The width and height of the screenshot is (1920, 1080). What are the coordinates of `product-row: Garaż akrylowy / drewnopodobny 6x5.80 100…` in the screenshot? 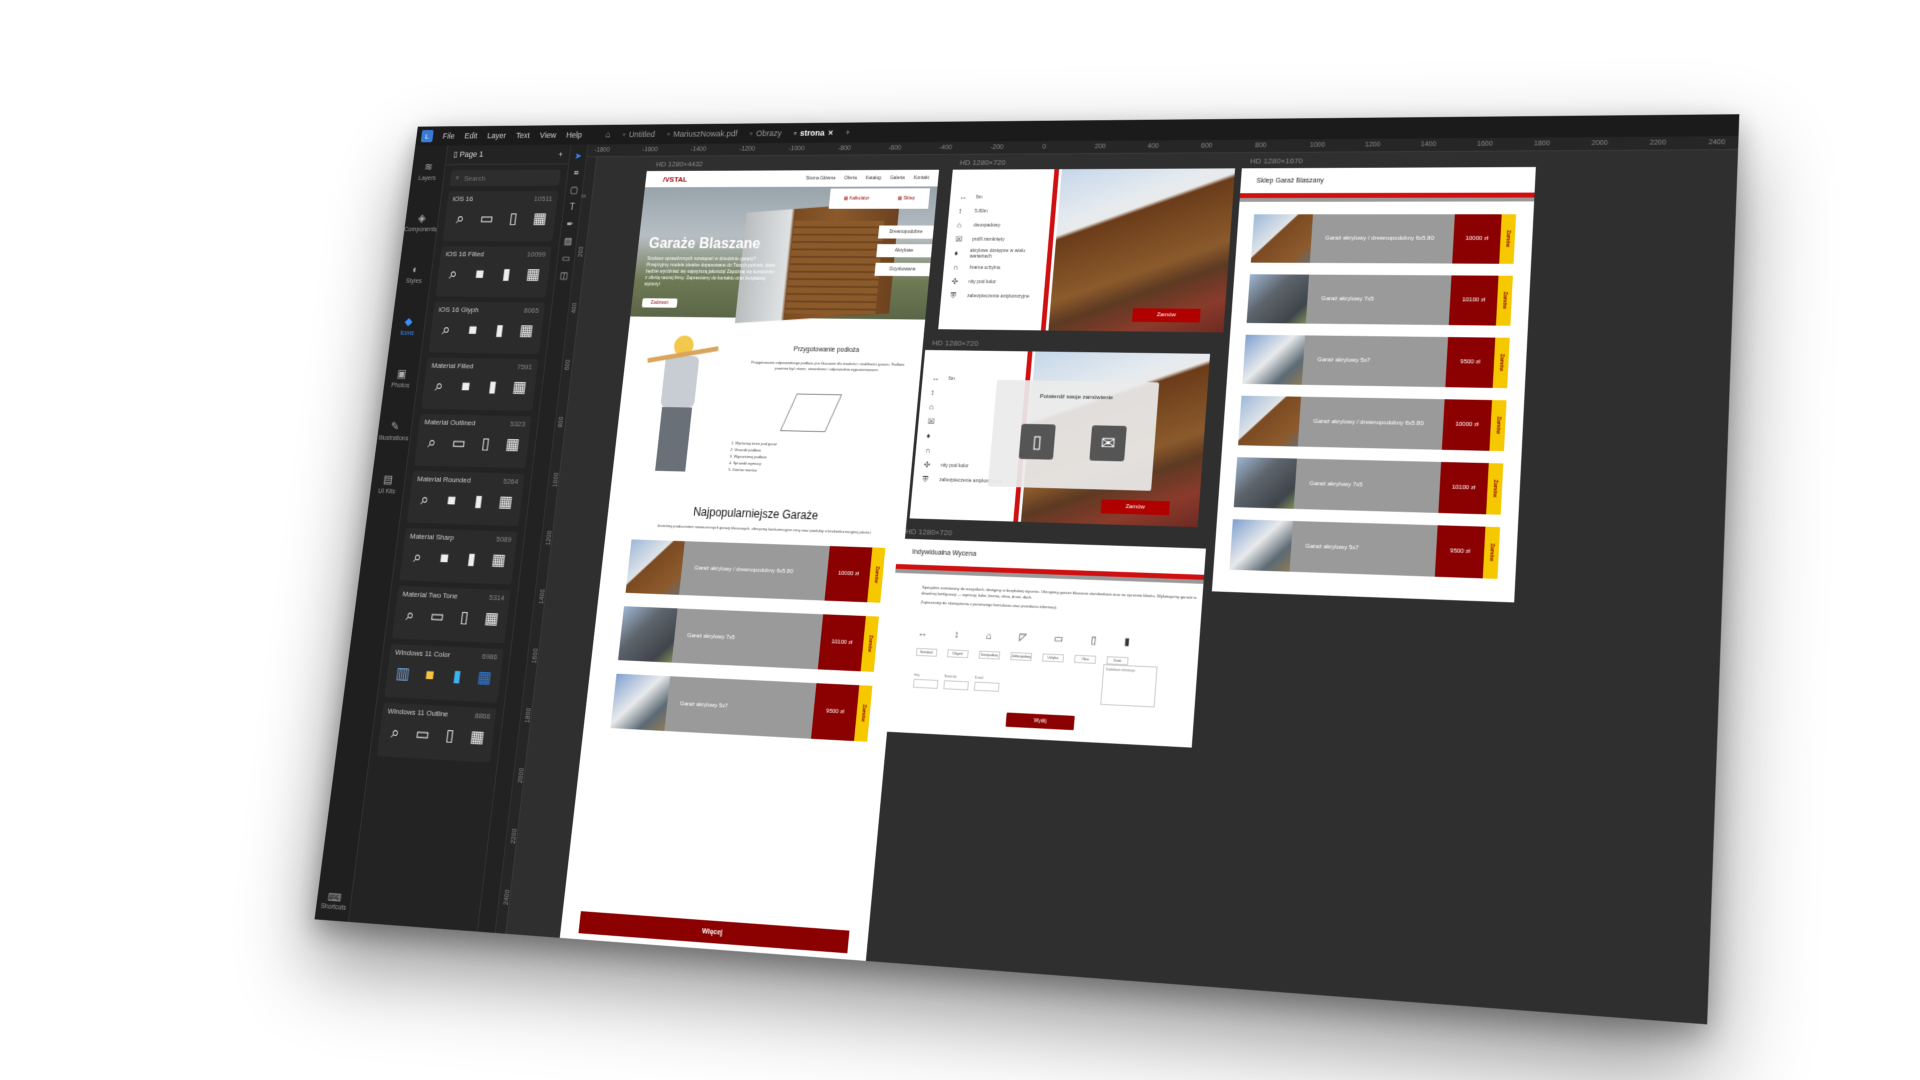 It's located at (1383, 239).